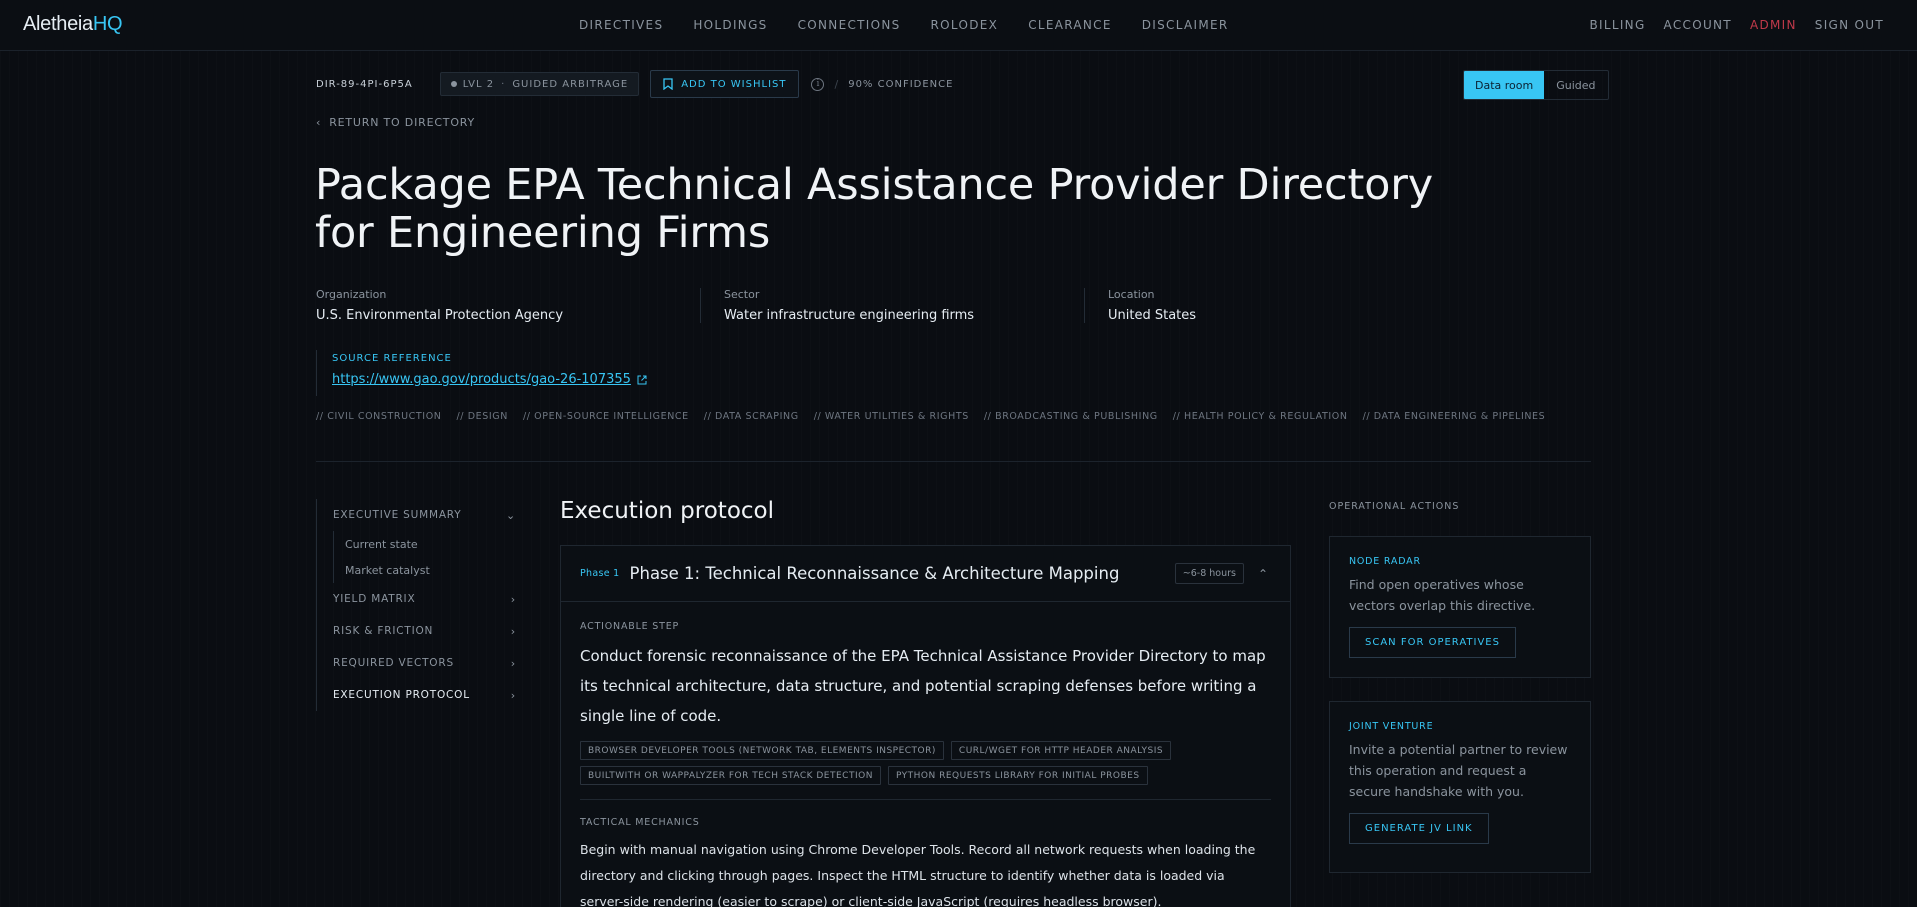 The image size is (1917, 907). What do you see at coordinates (1260, 416) in the screenshot?
I see `tag: // HEALTH POLICY & REGULATION` at bounding box center [1260, 416].